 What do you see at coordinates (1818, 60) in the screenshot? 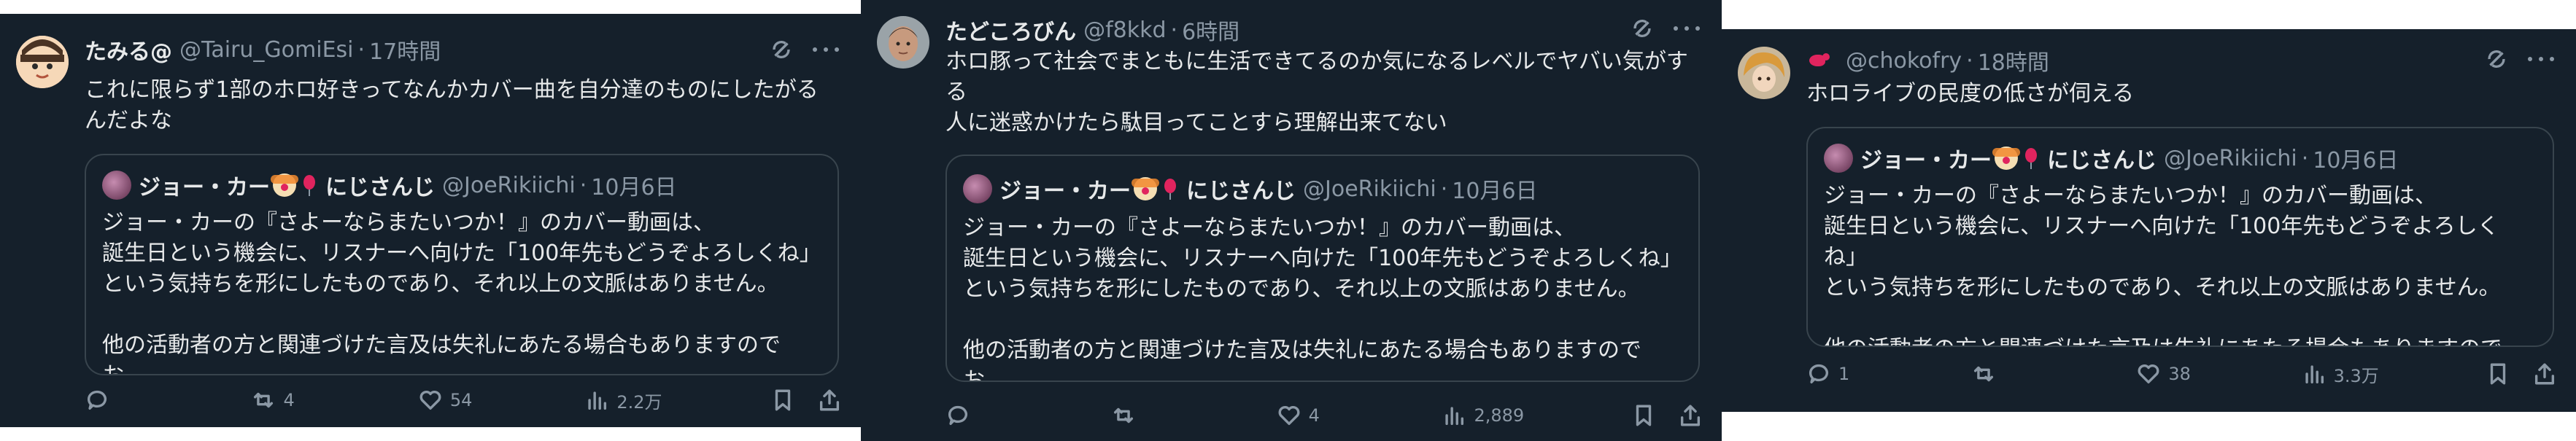
I see `bird-emoji-icon` at bounding box center [1818, 60].